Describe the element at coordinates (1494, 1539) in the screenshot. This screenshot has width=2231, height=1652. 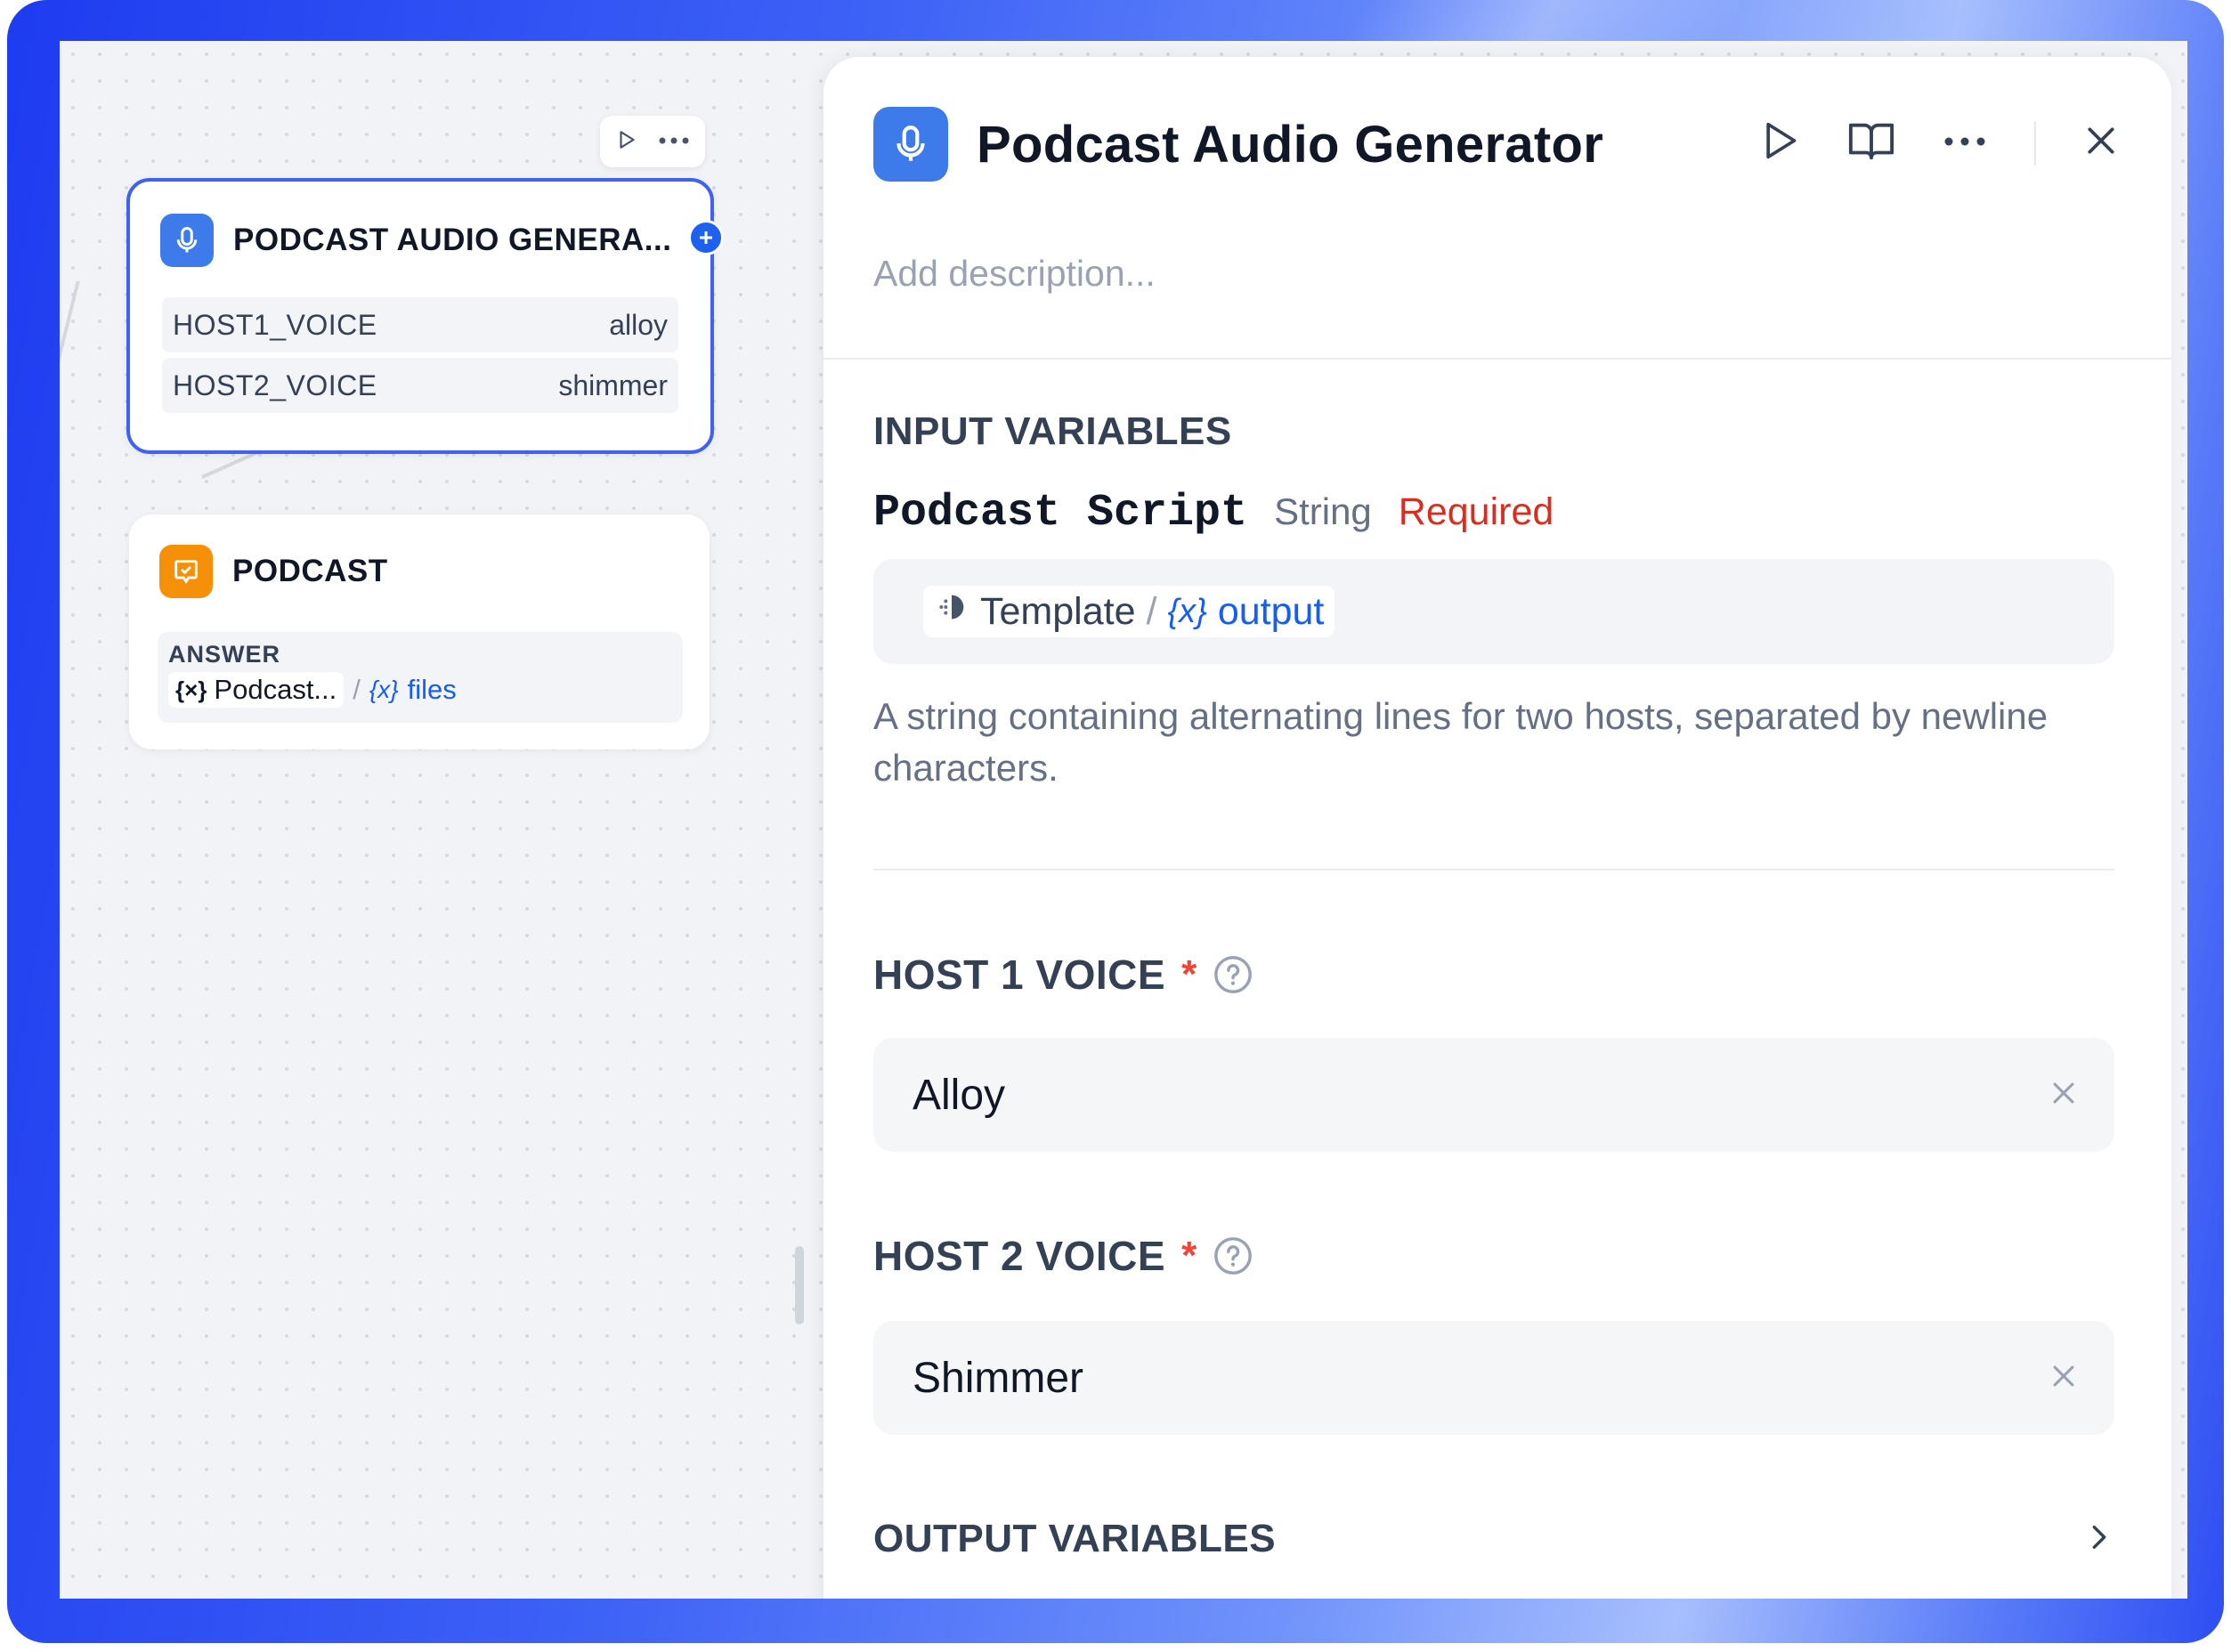
I see `output-variables-toggle: OUTPUT VARIABLES` at that location.